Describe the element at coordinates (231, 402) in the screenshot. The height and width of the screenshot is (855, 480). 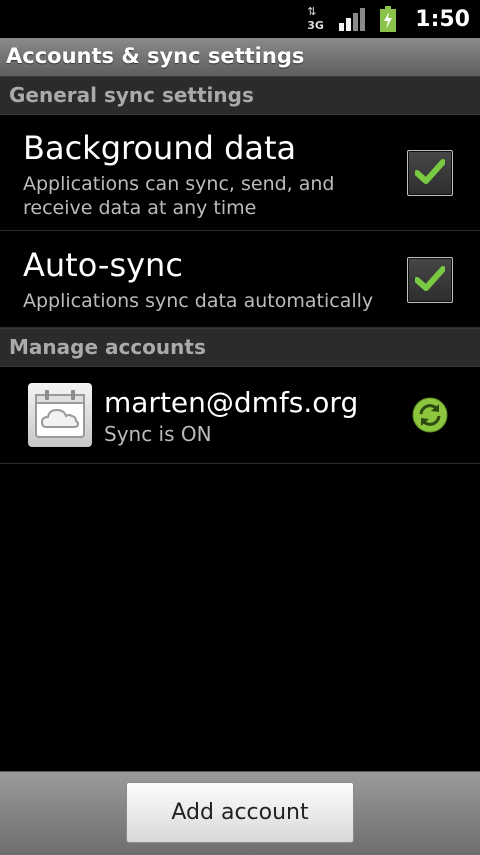
I see `account-name: marten@dmfs.org` at that location.